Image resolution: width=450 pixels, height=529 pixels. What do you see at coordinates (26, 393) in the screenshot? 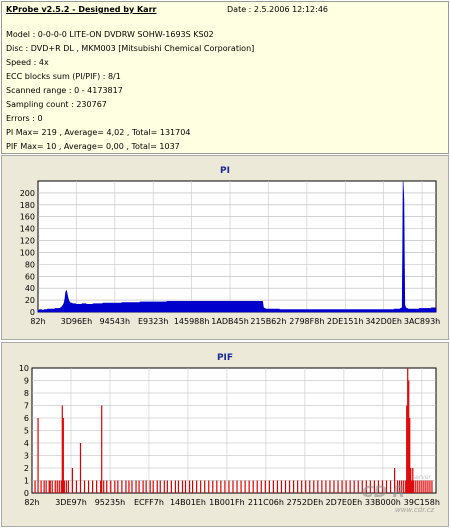
I see `pif-y-tick-label: 8` at bounding box center [26, 393].